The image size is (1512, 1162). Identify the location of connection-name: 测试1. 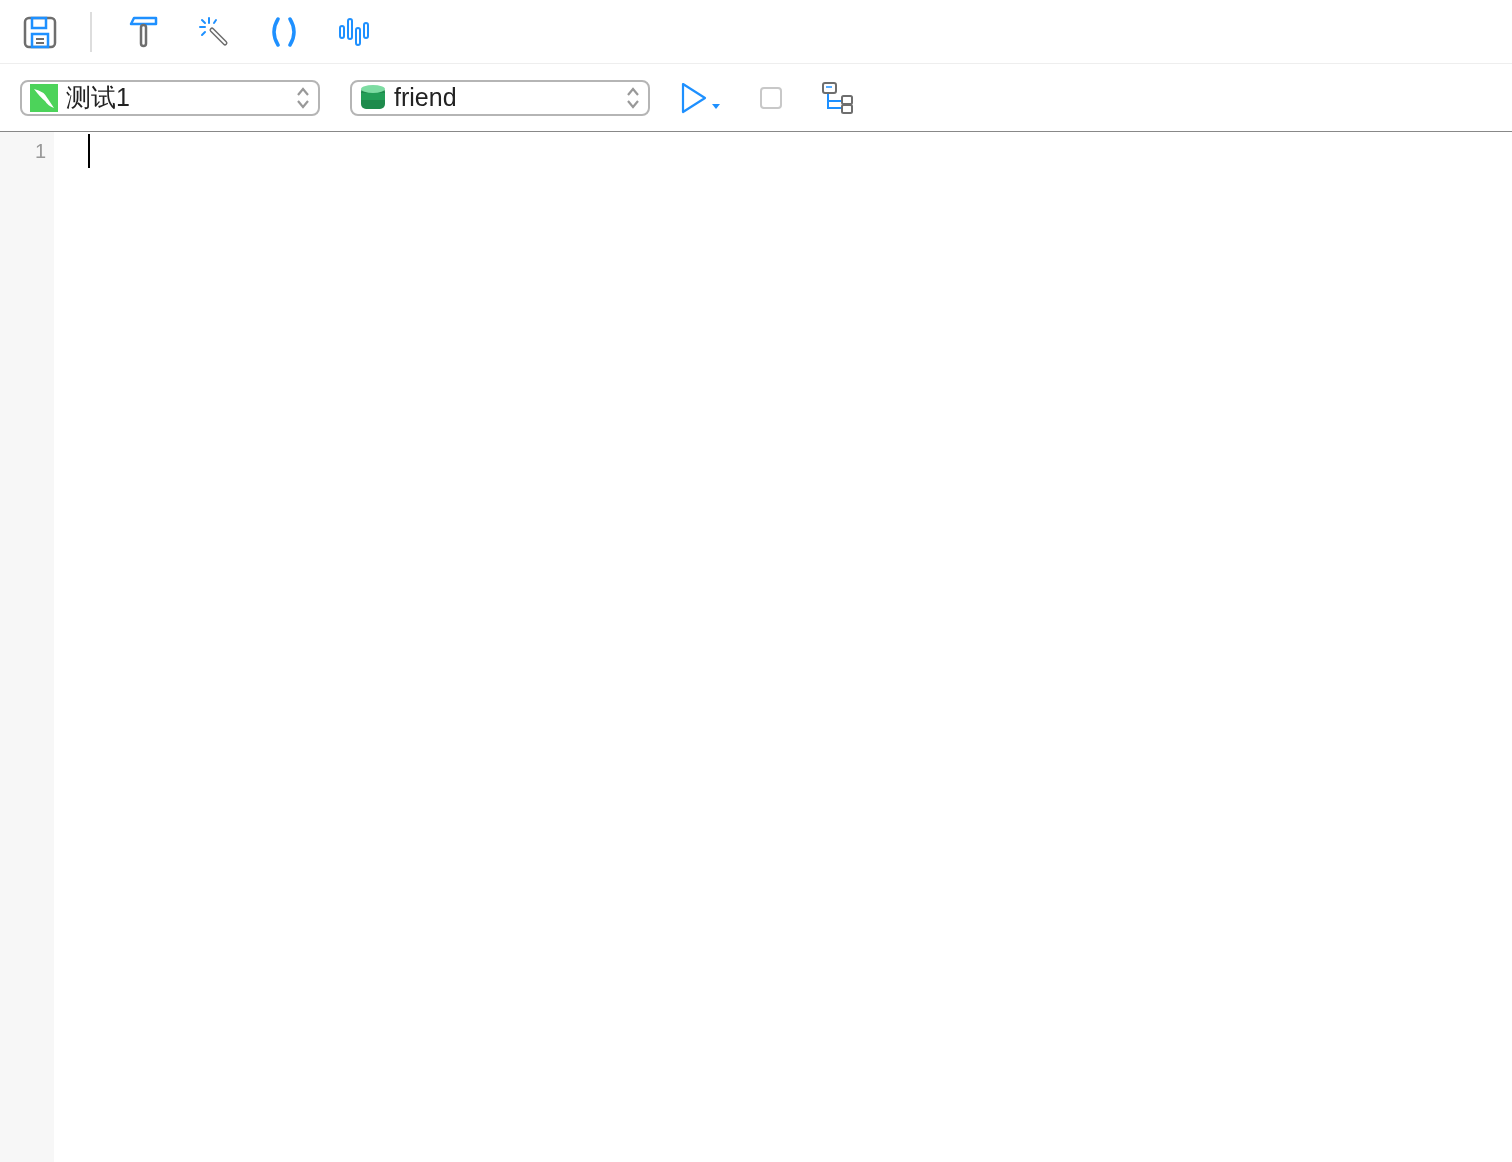
(98, 97).